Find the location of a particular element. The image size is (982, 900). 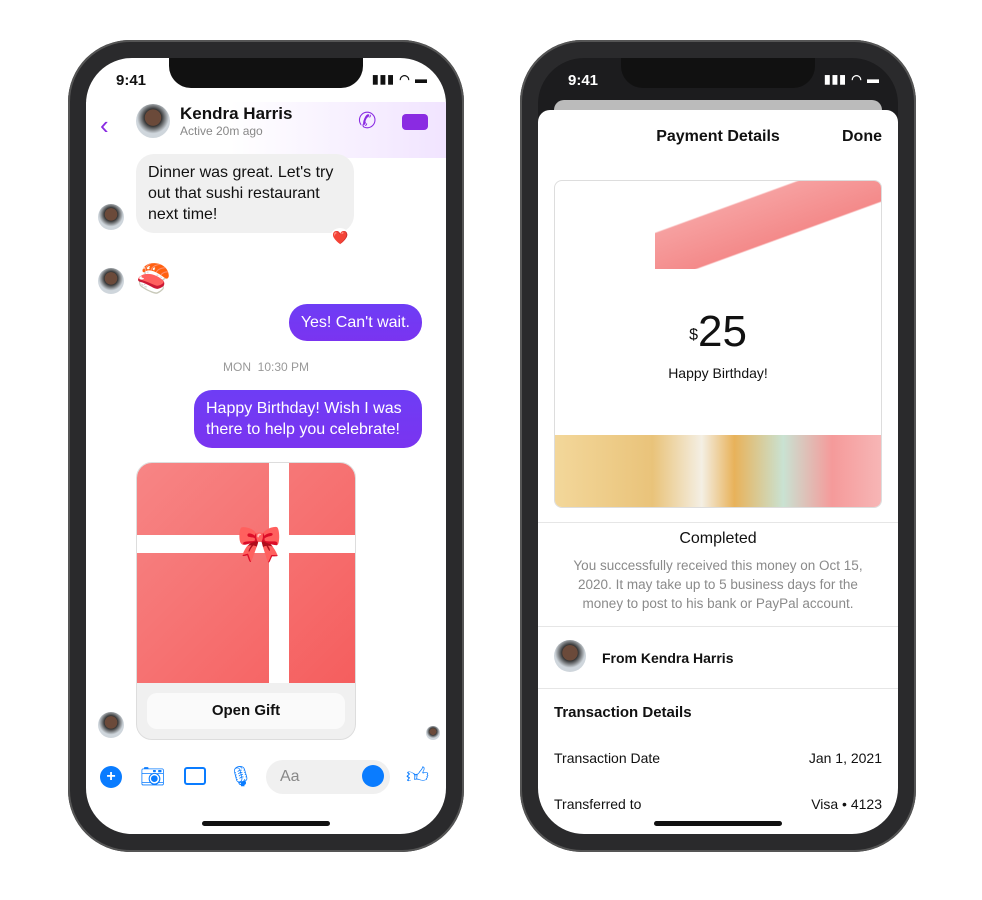

message-bubble: Yes! Can't wait. is located at coordinates (355, 322).